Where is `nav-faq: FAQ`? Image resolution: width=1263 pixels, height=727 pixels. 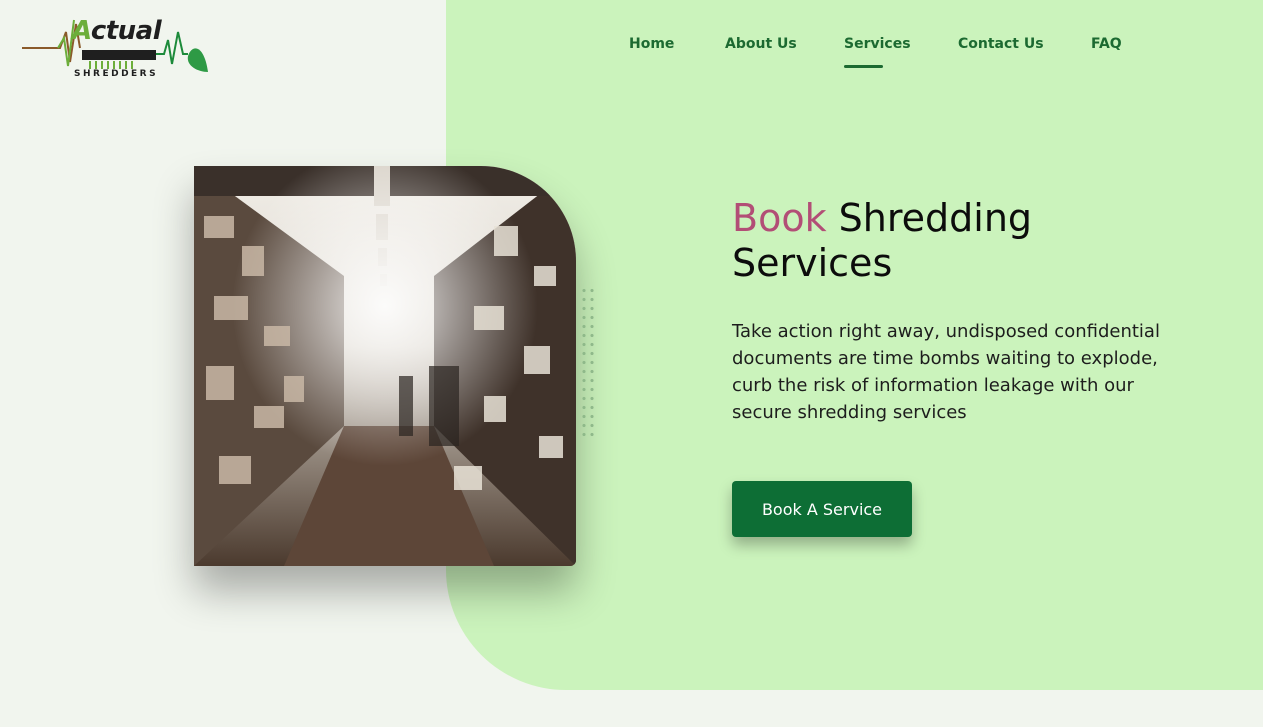
nav-faq: FAQ is located at coordinates (1106, 44).